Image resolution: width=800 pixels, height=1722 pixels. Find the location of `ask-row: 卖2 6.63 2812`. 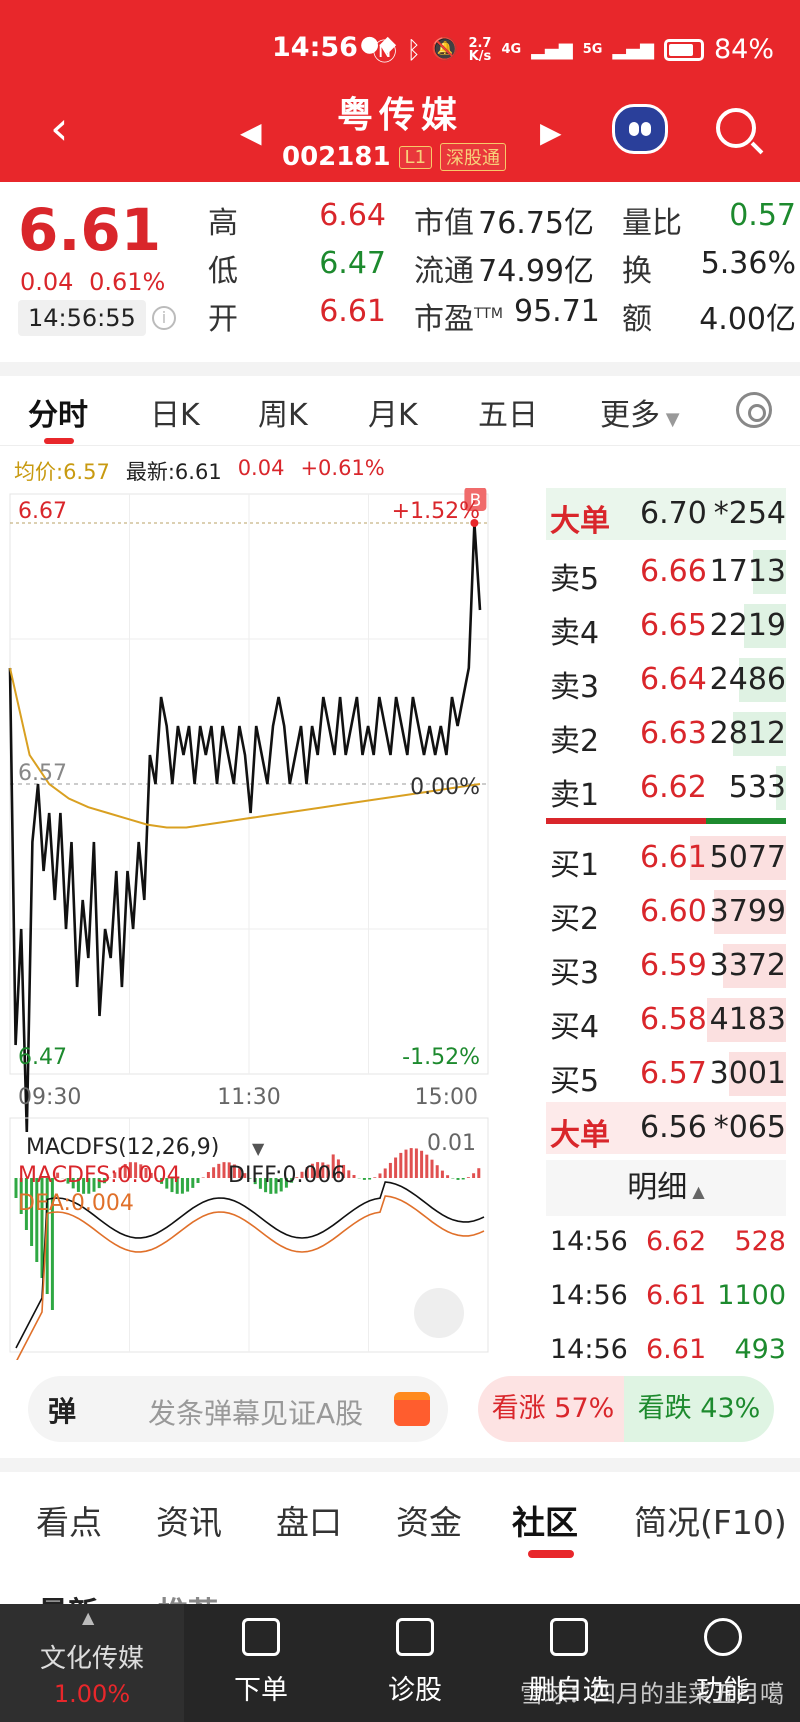

ask-row: 卖2 6.63 2812 is located at coordinates (666, 734).